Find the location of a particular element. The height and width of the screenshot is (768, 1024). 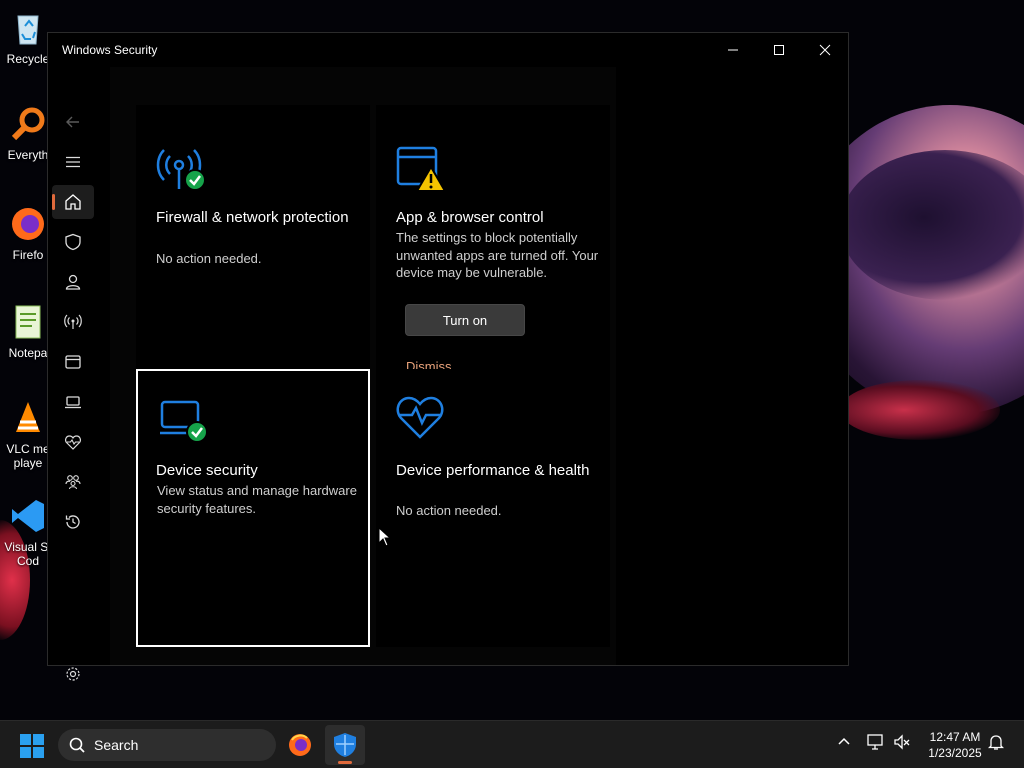

laptop-icon is located at coordinates (73, 402).